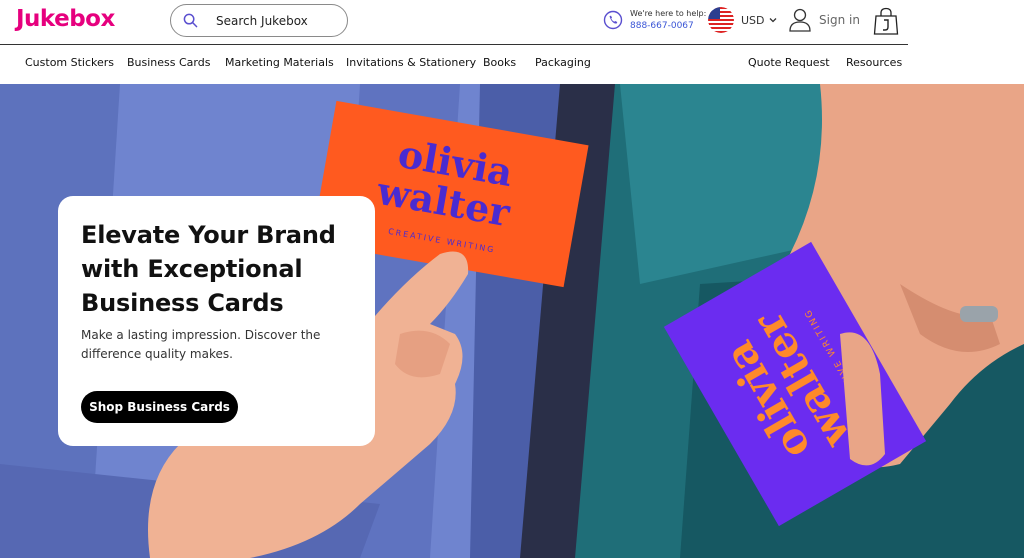  What do you see at coordinates (668, 26) in the screenshot?
I see `help-phone: 888-667-0067` at bounding box center [668, 26].